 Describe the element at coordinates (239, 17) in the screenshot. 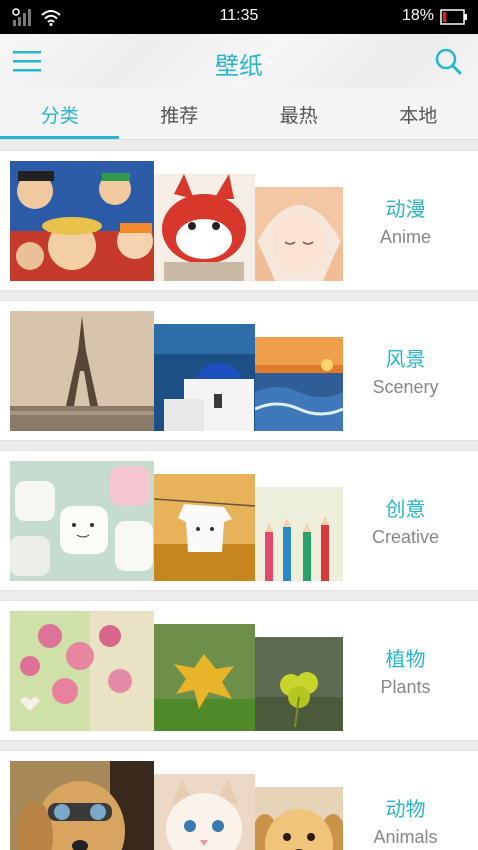

I see `status-bar: 11:35 18%` at that location.